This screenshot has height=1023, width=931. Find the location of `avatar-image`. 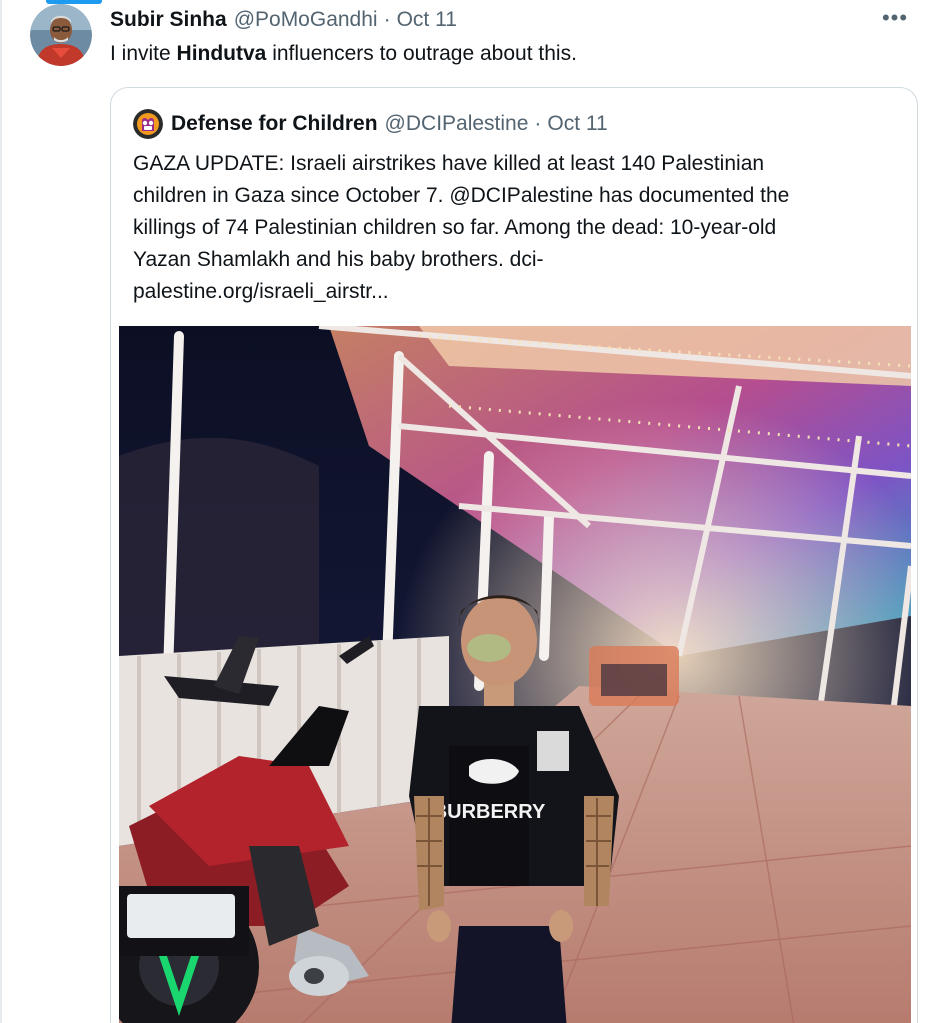

avatar-image is located at coordinates (61, 35).